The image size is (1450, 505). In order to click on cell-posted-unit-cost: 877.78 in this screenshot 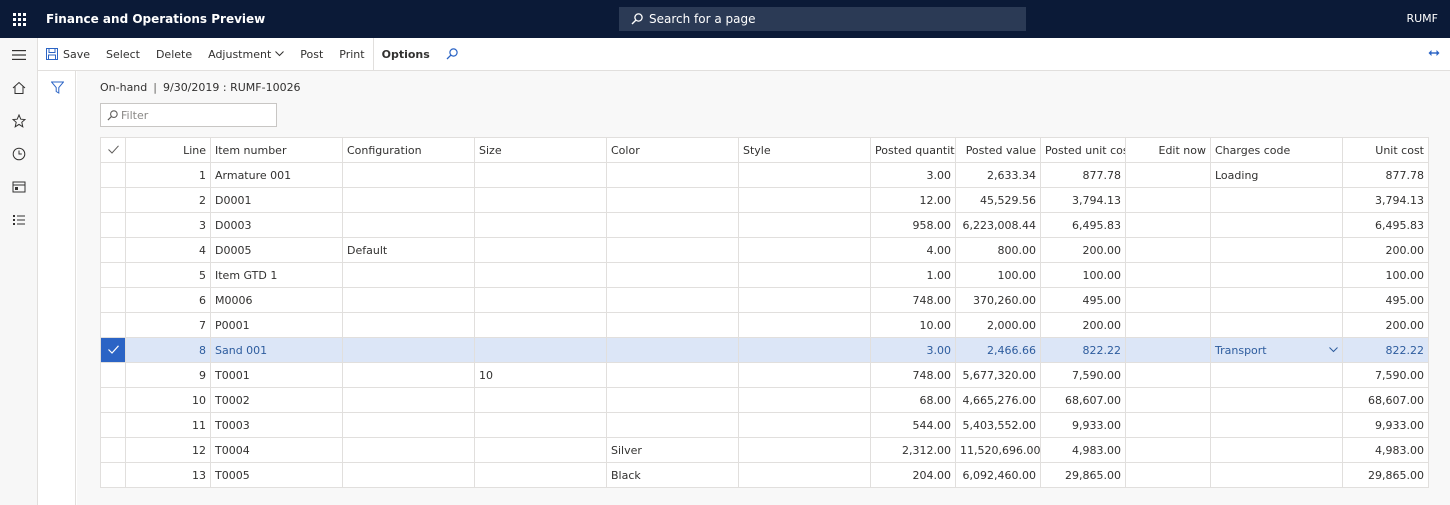, I will do `click(1083, 175)`.